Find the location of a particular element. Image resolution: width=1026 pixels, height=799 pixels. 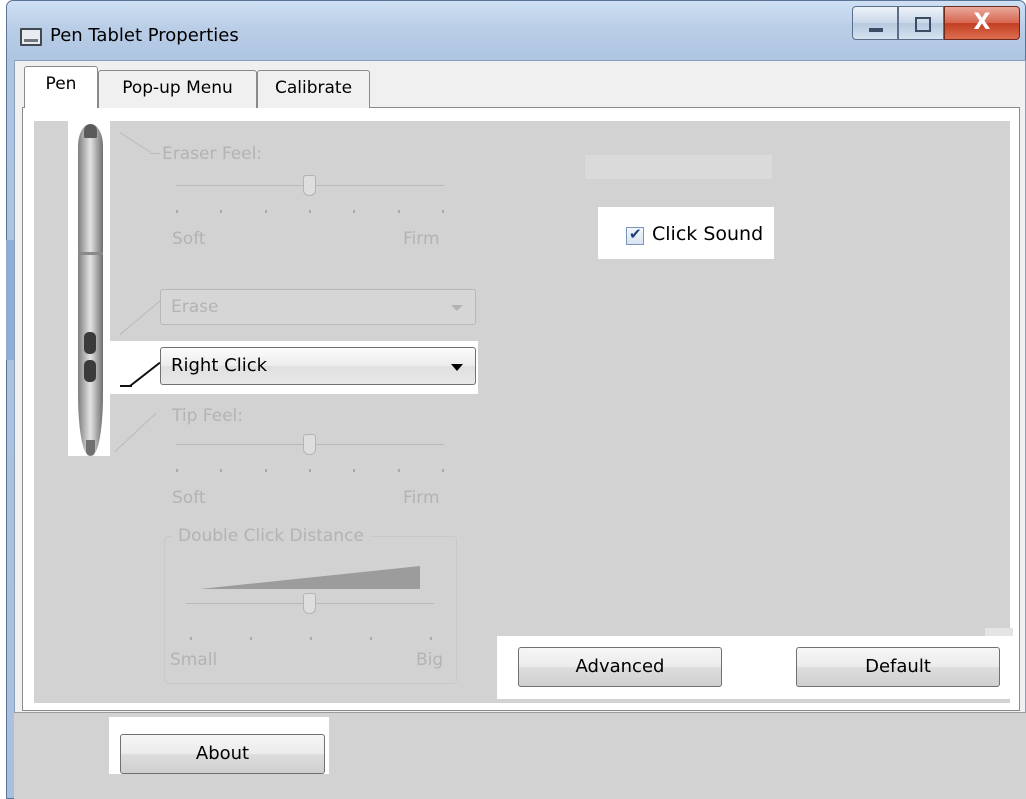

click-sound-faint-area is located at coordinates (678, 167).